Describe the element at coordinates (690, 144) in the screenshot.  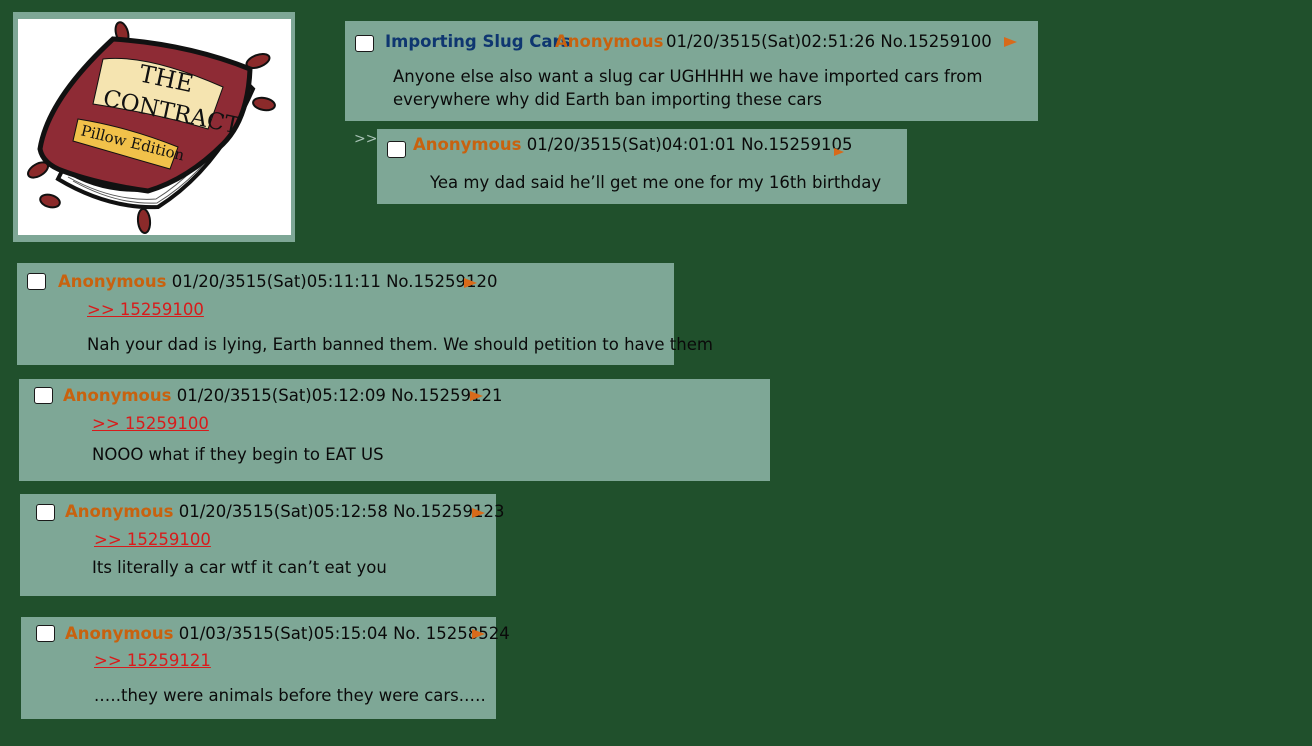
I see `reply-datetime-number: 01/20/3515(Sat)04:01:01 No.15259105` at that location.